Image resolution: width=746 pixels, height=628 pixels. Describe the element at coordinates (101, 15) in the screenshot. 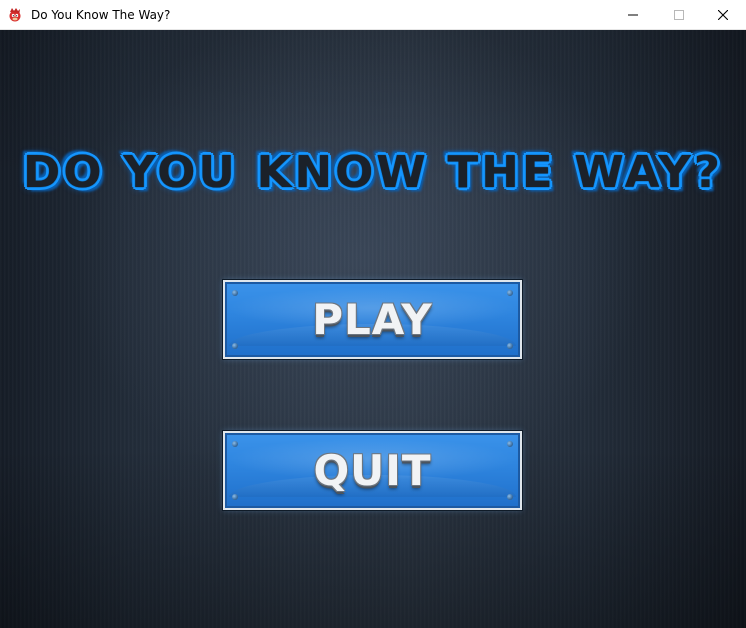

I see `window-title: Do You Know The Way?` at that location.